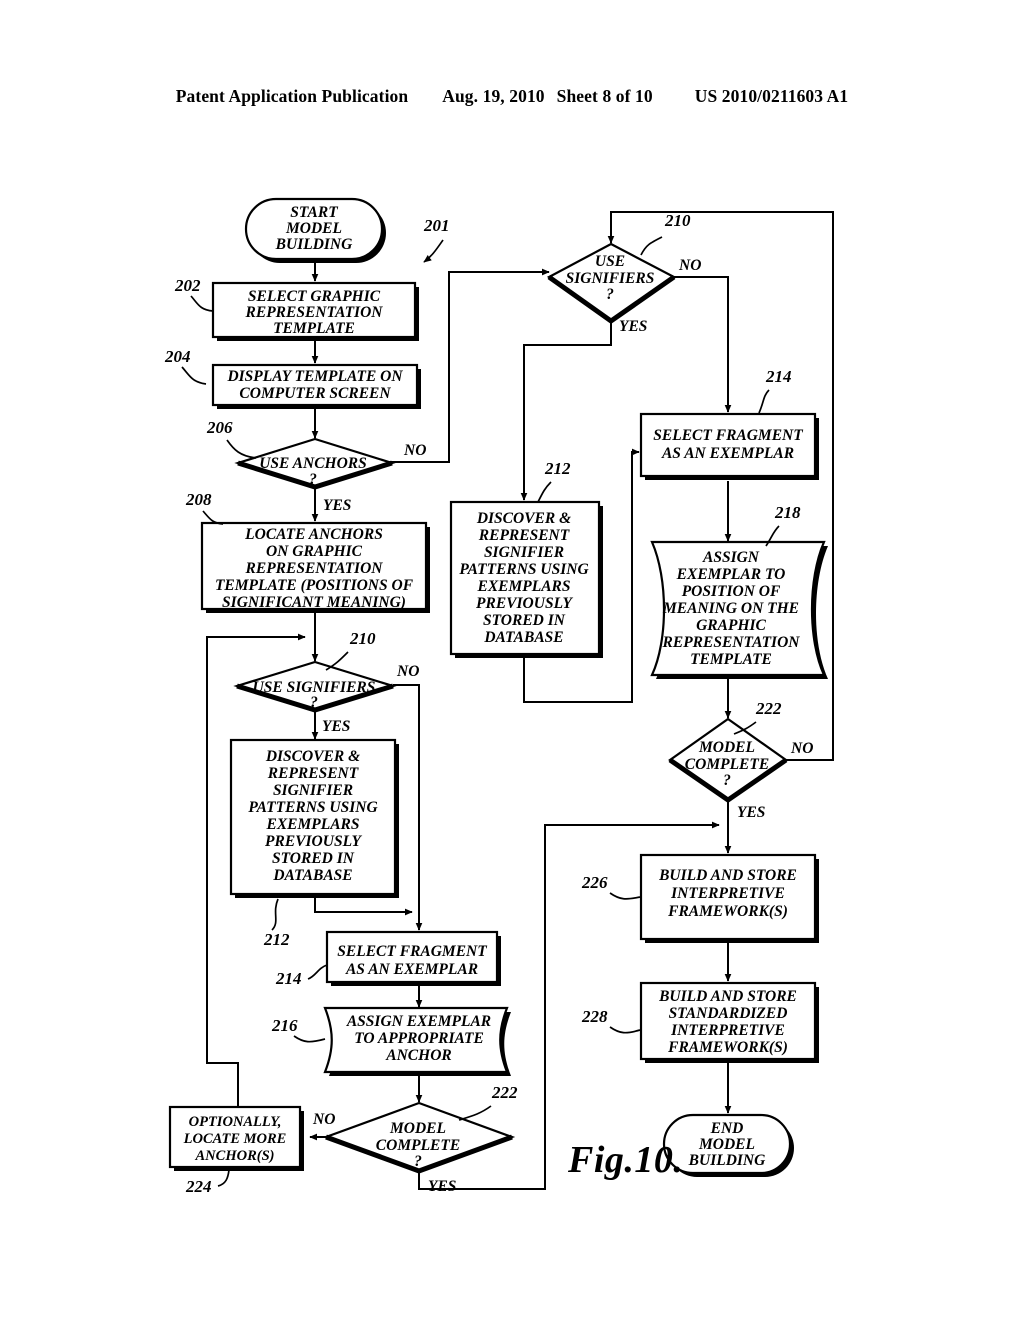  What do you see at coordinates (418, 1021) in the screenshot?
I see `node-216-line-0: ASSIGN EXEMPLAR` at bounding box center [418, 1021].